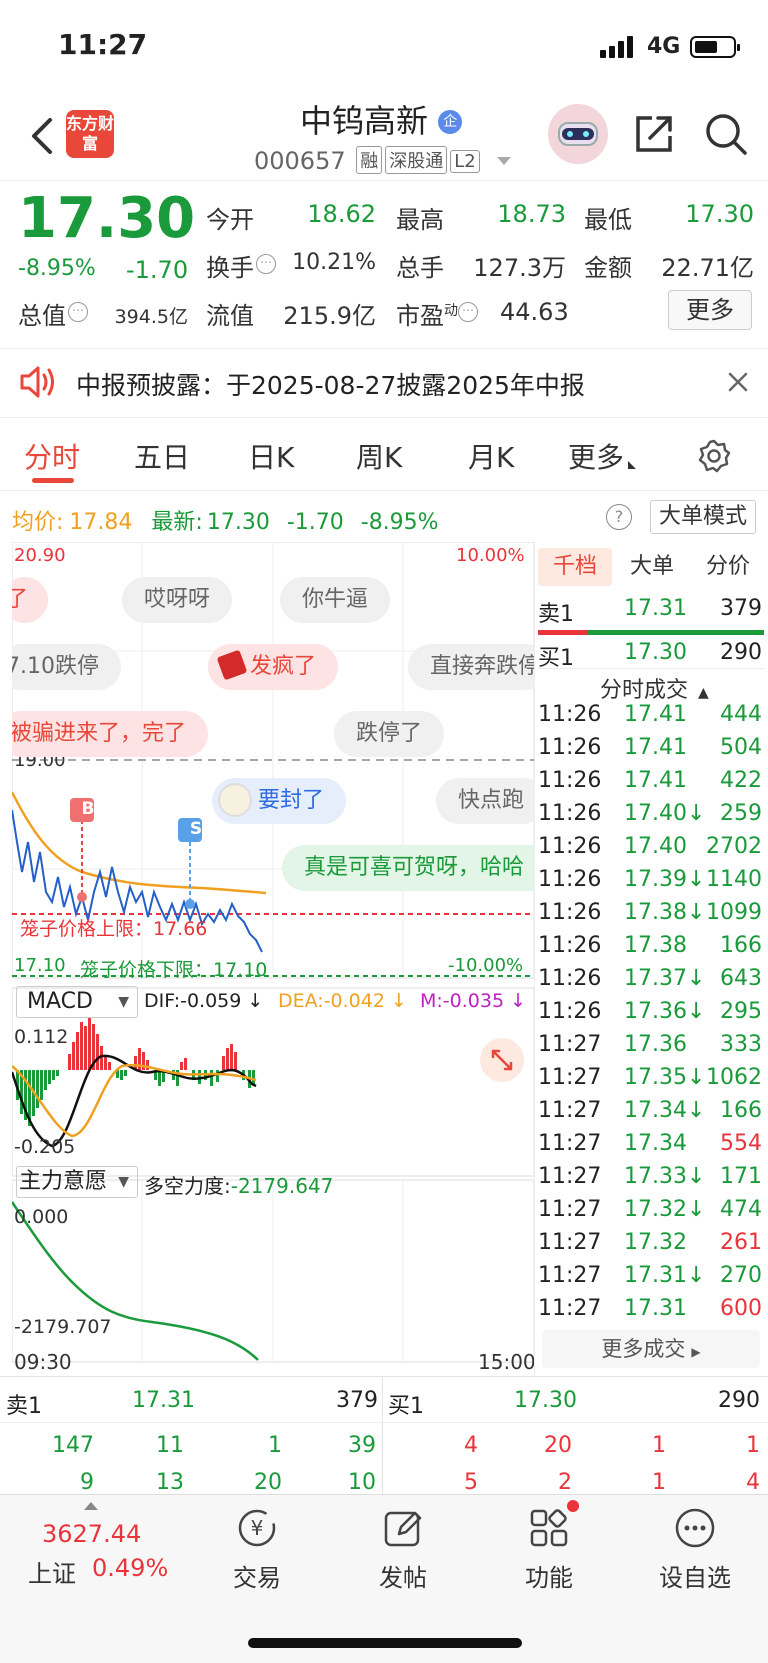 This screenshot has height=1663, width=768. Describe the element at coordinates (134, 1101) in the screenshot. I see `dif-line` at that location.